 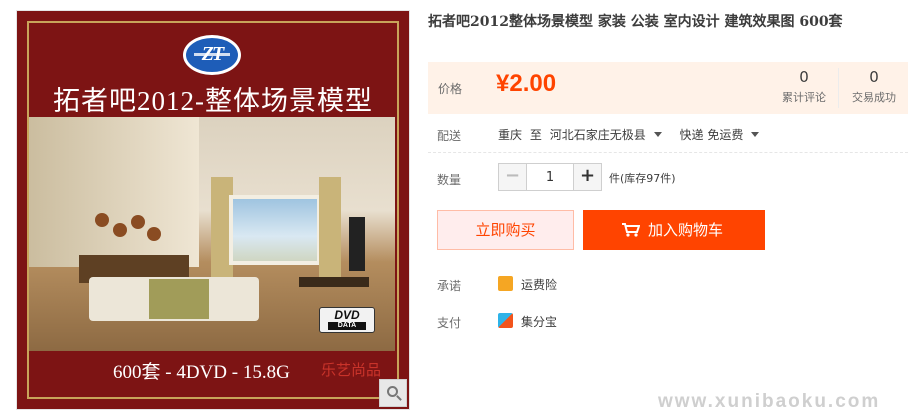 I want to click on quantity-input, so click(x=550, y=177).